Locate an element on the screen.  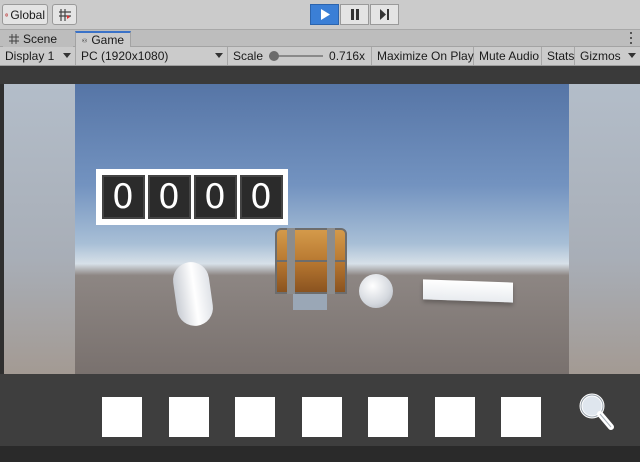
pause-button is located at coordinates (354, 14).